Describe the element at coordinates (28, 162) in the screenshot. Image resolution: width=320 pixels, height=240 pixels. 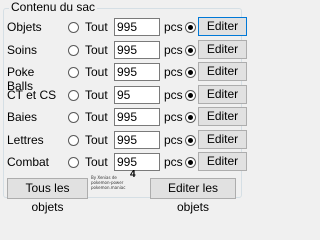
I see `category-label: Combat` at that location.